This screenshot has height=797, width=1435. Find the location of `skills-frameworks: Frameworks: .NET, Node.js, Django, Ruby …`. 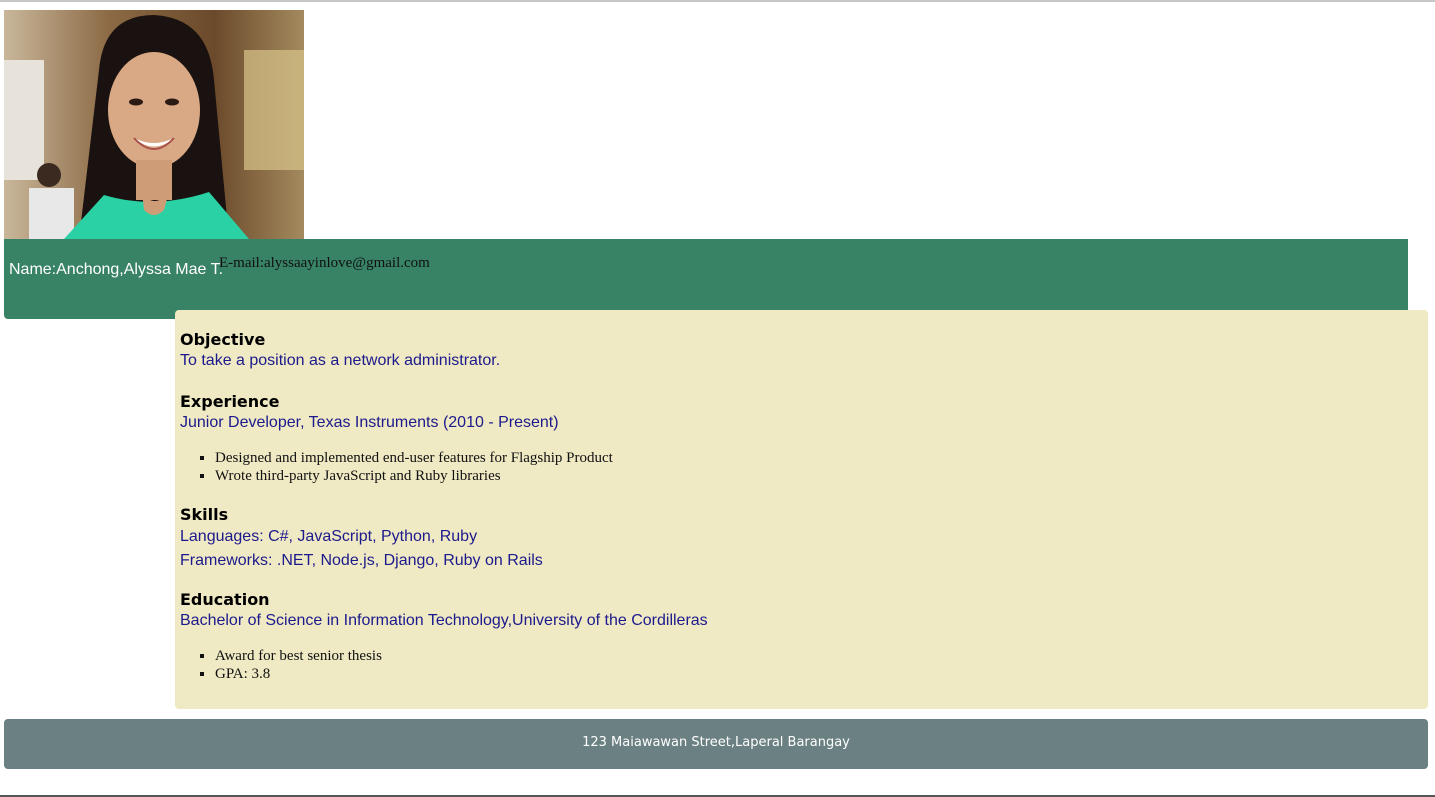

skills-frameworks: Frameworks: .NET, Node.js, Django, Ruby … is located at coordinates (361, 560).